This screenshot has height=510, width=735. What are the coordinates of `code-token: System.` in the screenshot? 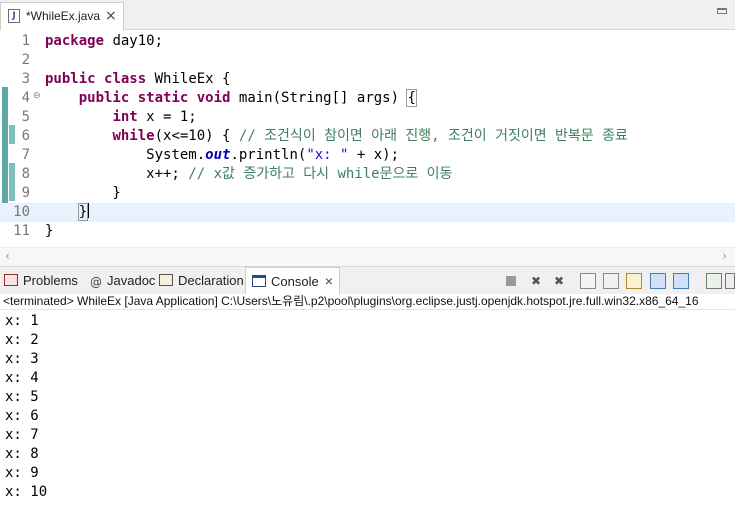 It's located at (125, 155).